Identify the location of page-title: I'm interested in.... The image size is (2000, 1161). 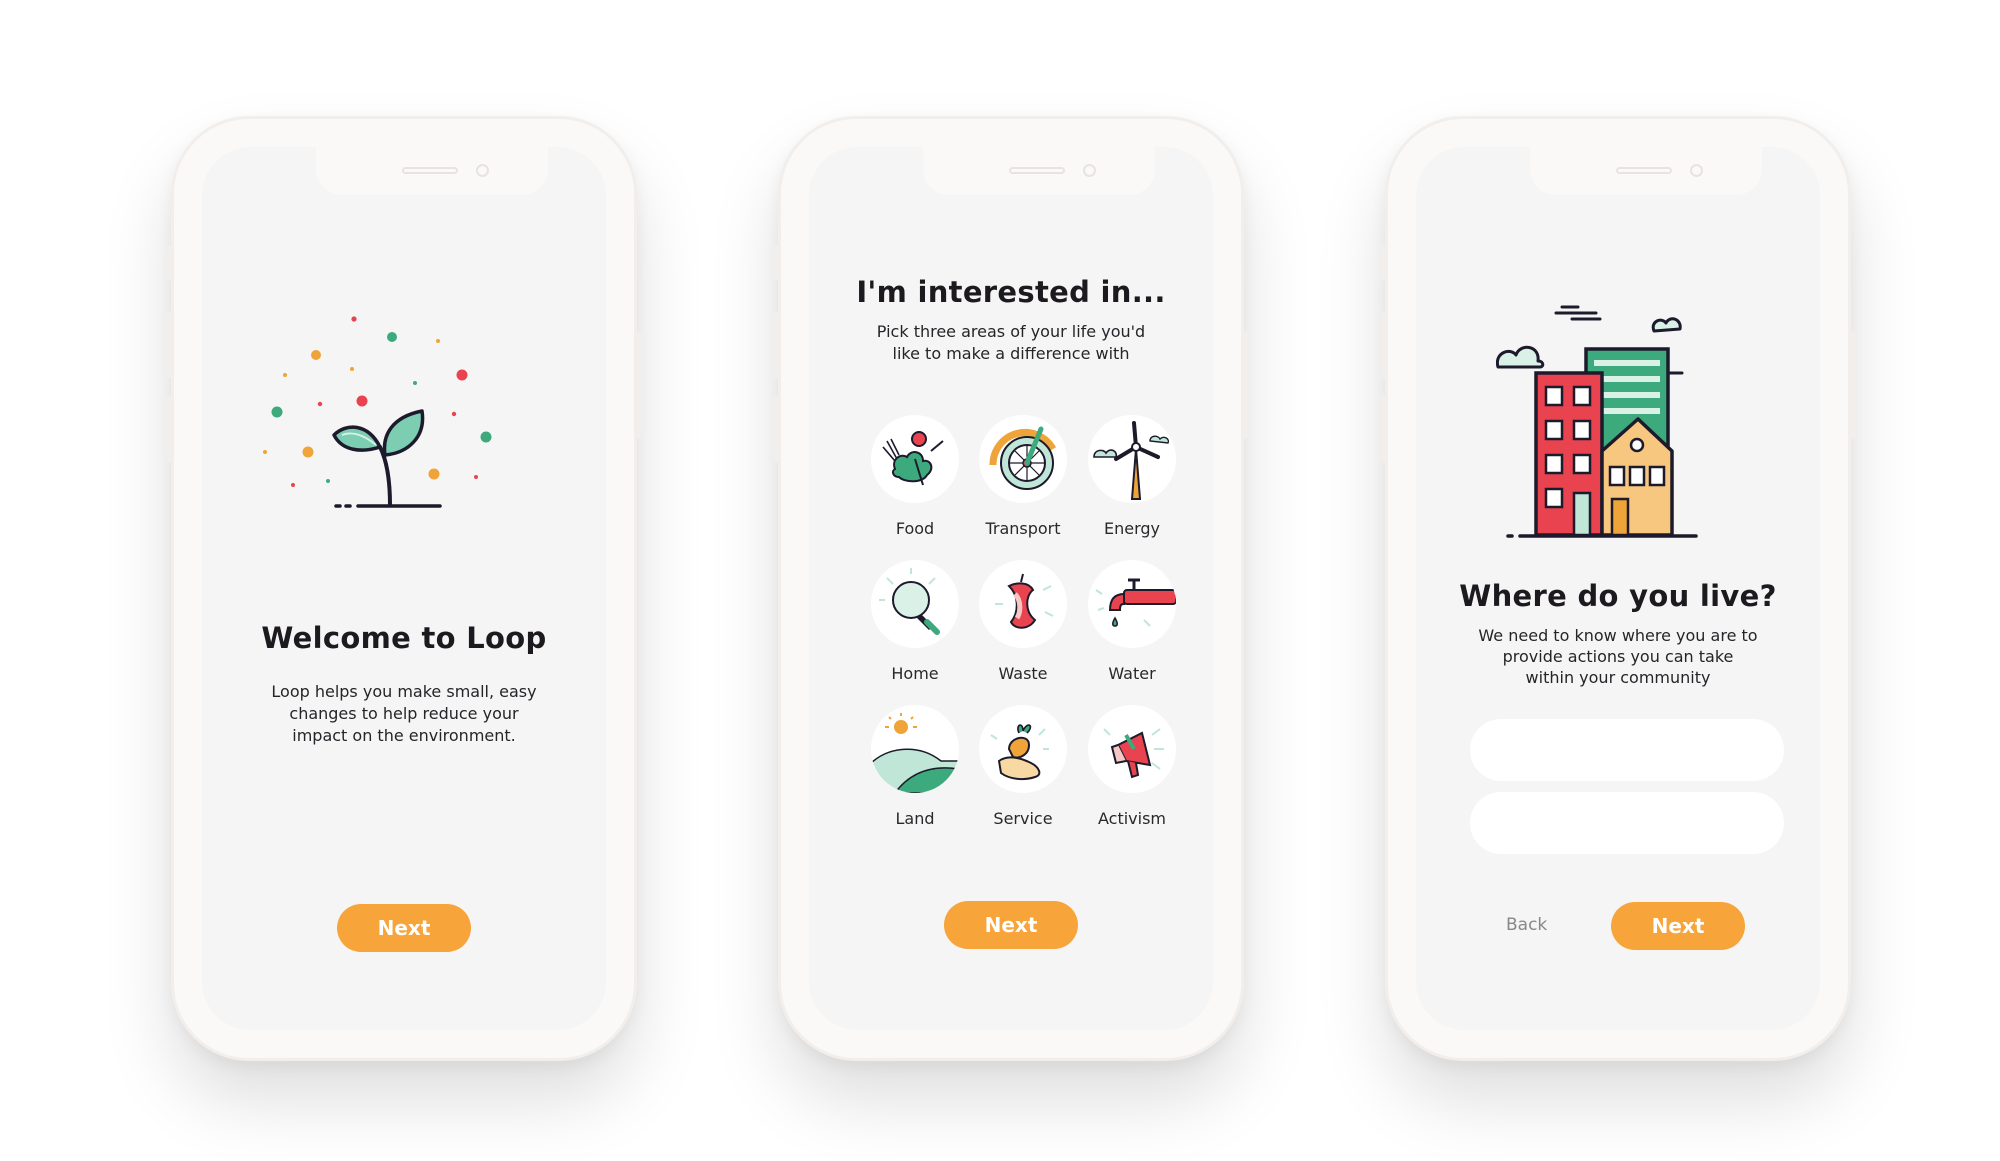
(1011, 292).